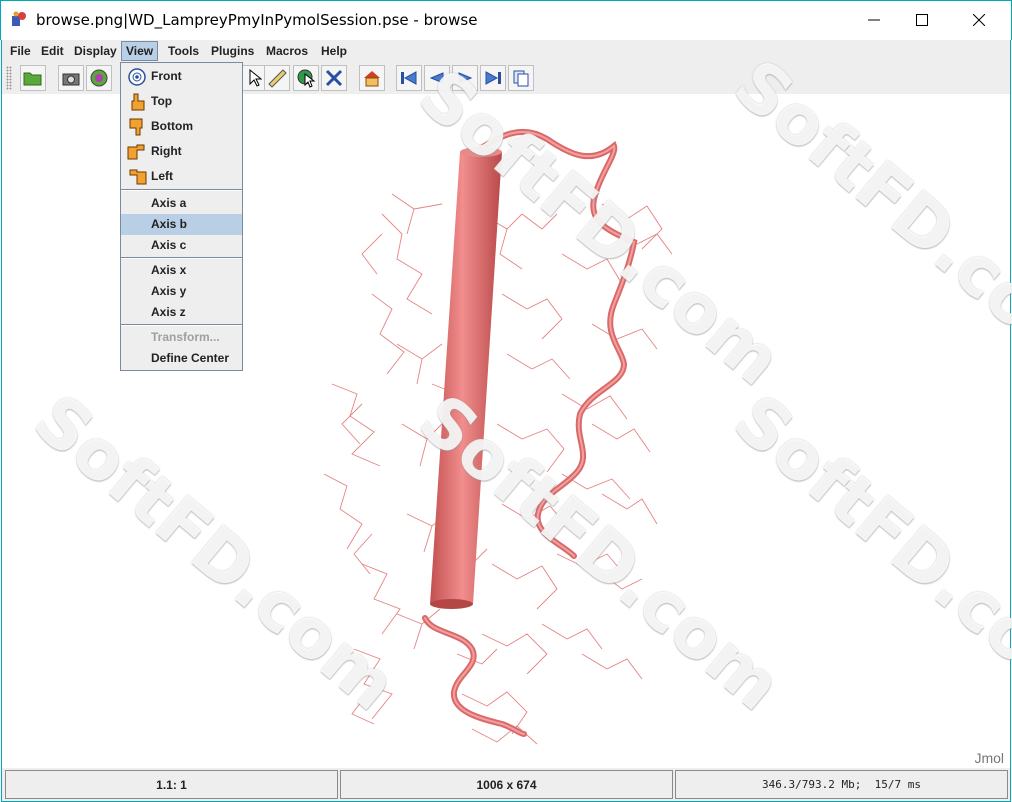 This screenshot has height=802, width=1012. I want to click on status-memory: 346.3/793.2 Mb; 15/7 ms, so click(841, 784).